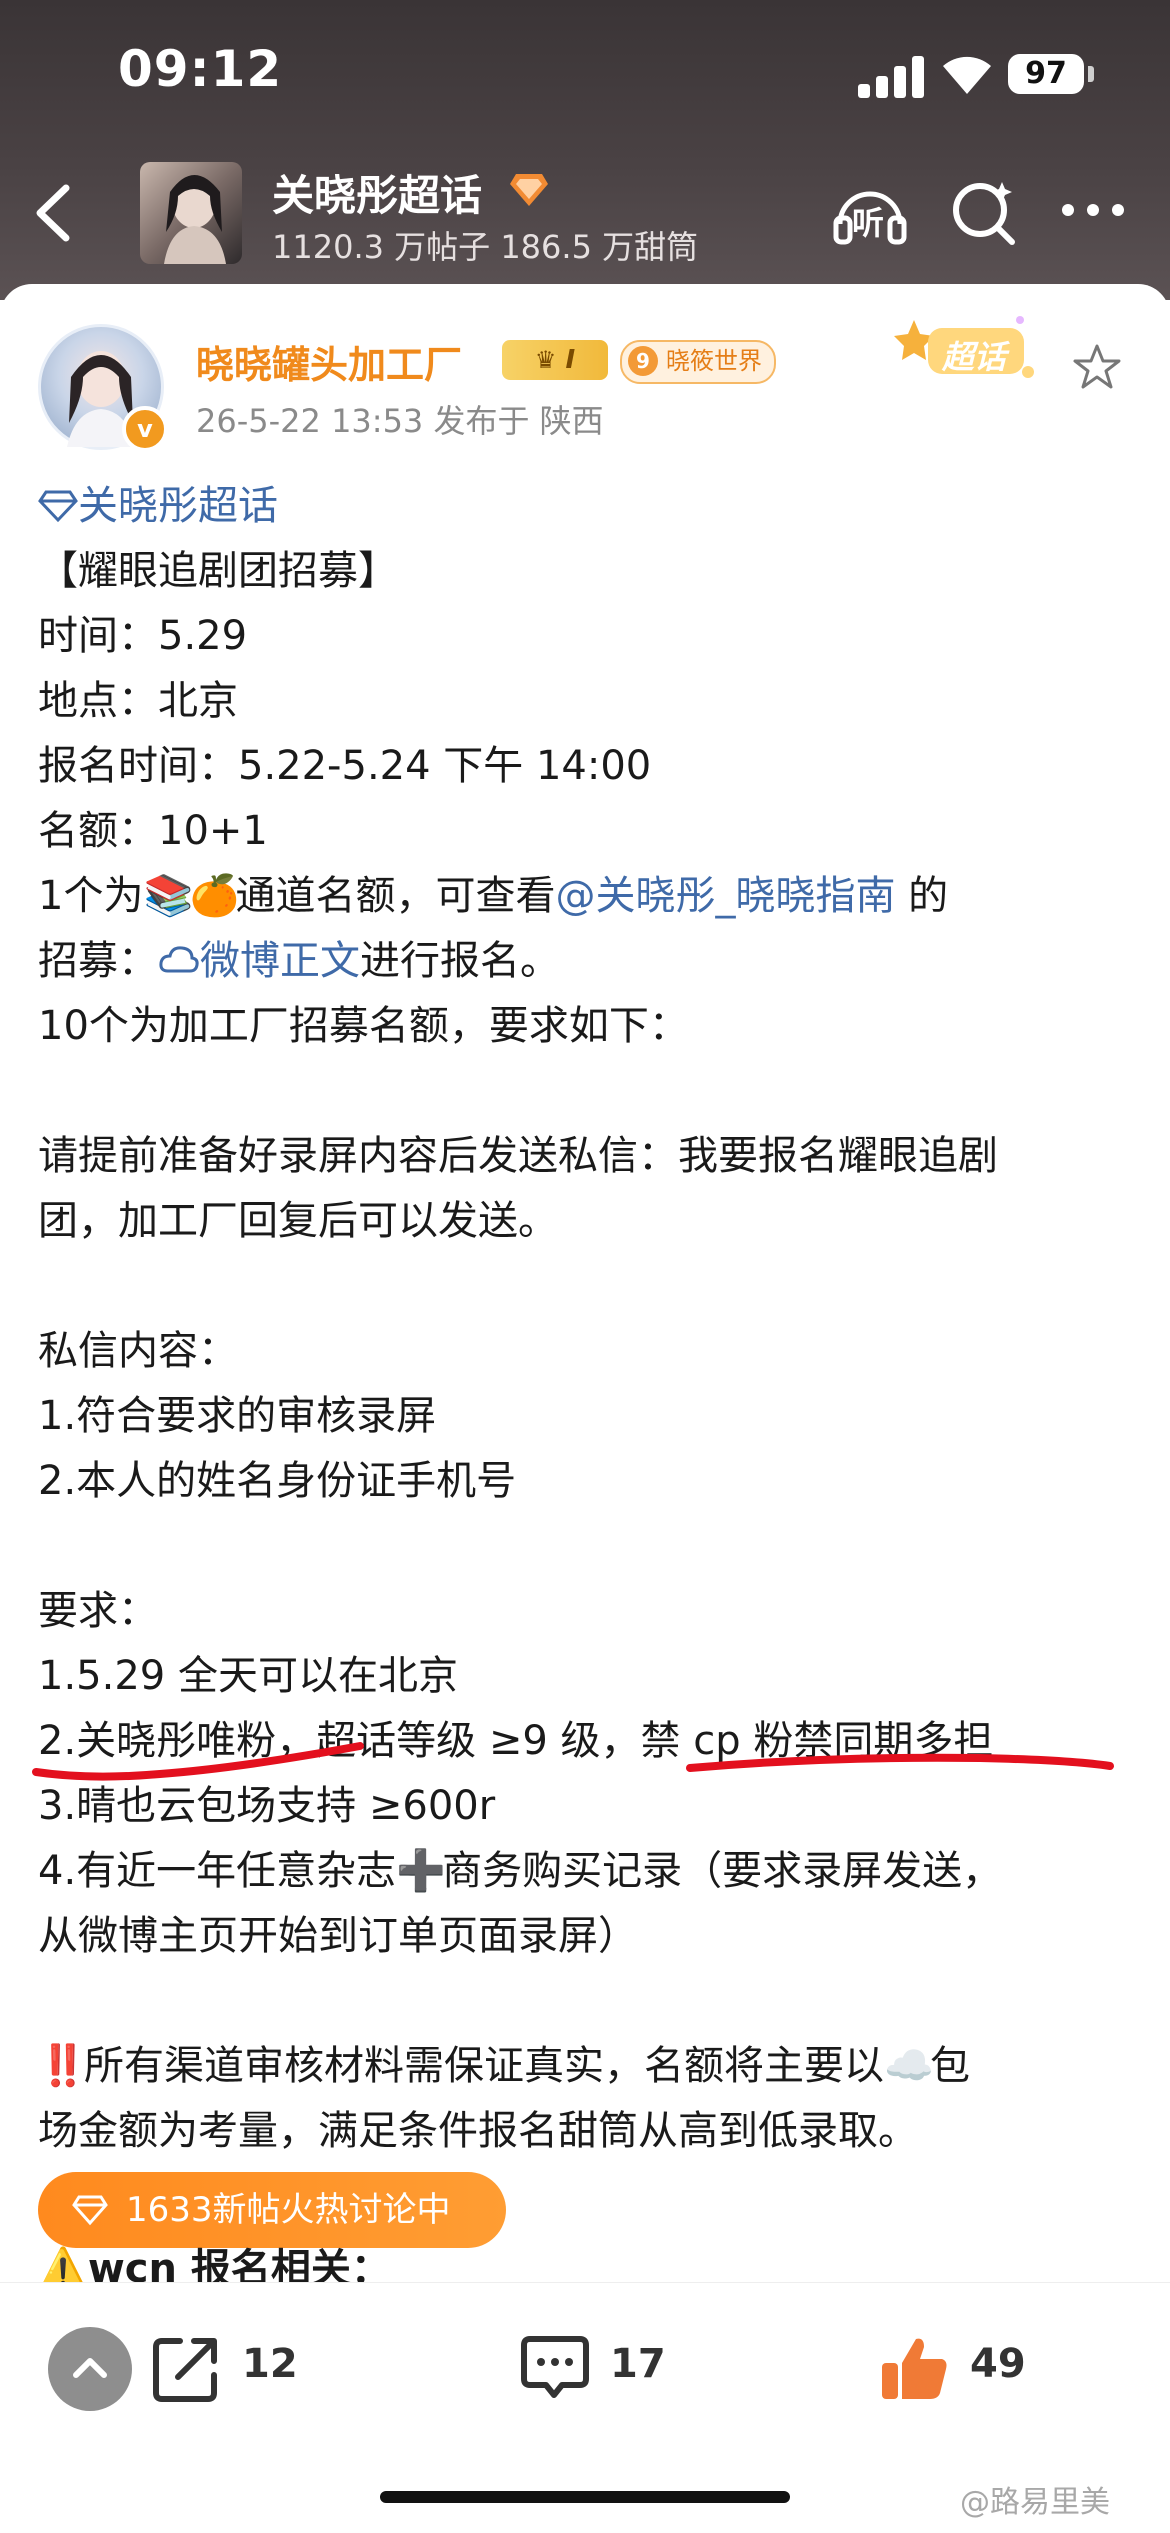 The width and height of the screenshot is (1170, 2533). What do you see at coordinates (63, 2066) in the screenshot?
I see `double-exclamation-emoji: ‼️` at bounding box center [63, 2066].